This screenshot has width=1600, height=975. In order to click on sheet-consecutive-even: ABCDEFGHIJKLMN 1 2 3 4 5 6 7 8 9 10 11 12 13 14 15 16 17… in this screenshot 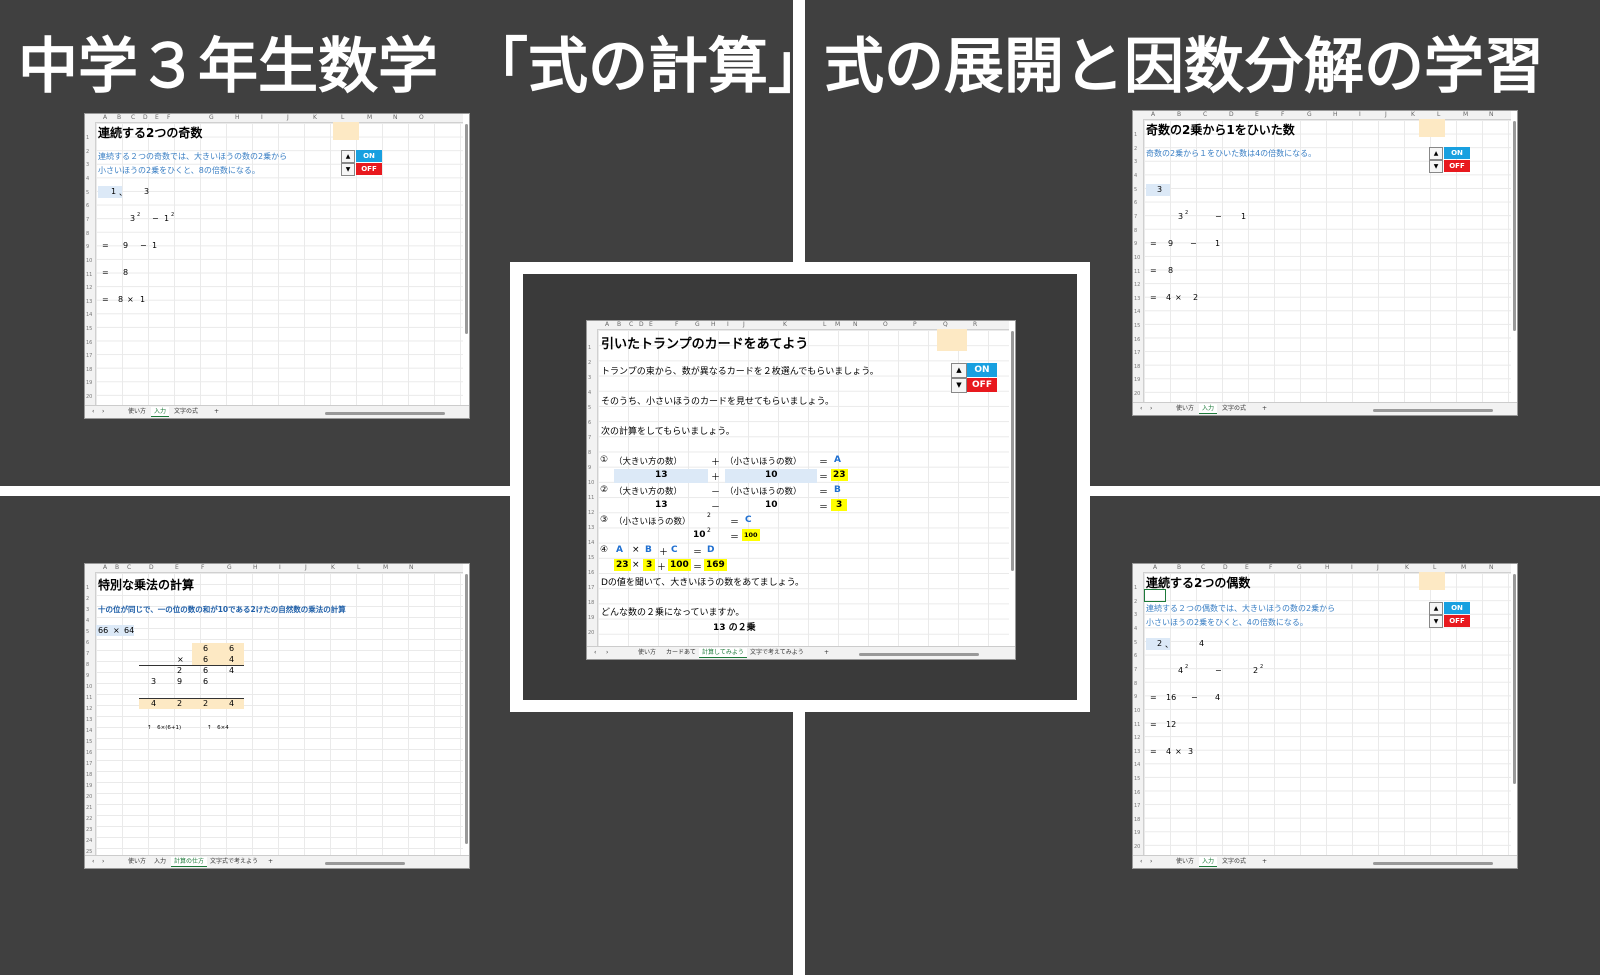, I will do `click(1325, 716)`.